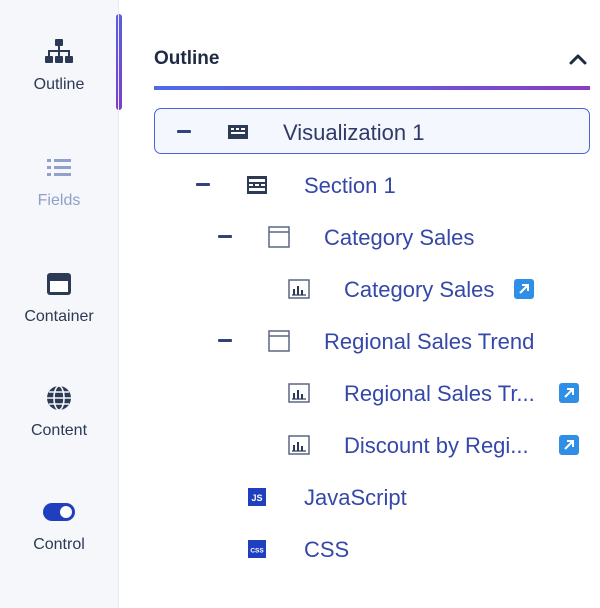 The width and height of the screenshot is (600, 608). What do you see at coordinates (59, 84) in the screenshot?
I see `rail-item-label: Outline` at bounding box center [59, 84].